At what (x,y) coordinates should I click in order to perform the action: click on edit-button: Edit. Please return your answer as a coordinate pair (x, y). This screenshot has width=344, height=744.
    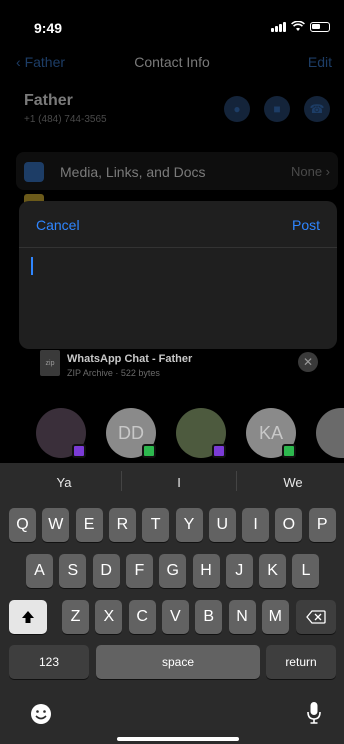
    Looking at the image, I should click on (320, 62).